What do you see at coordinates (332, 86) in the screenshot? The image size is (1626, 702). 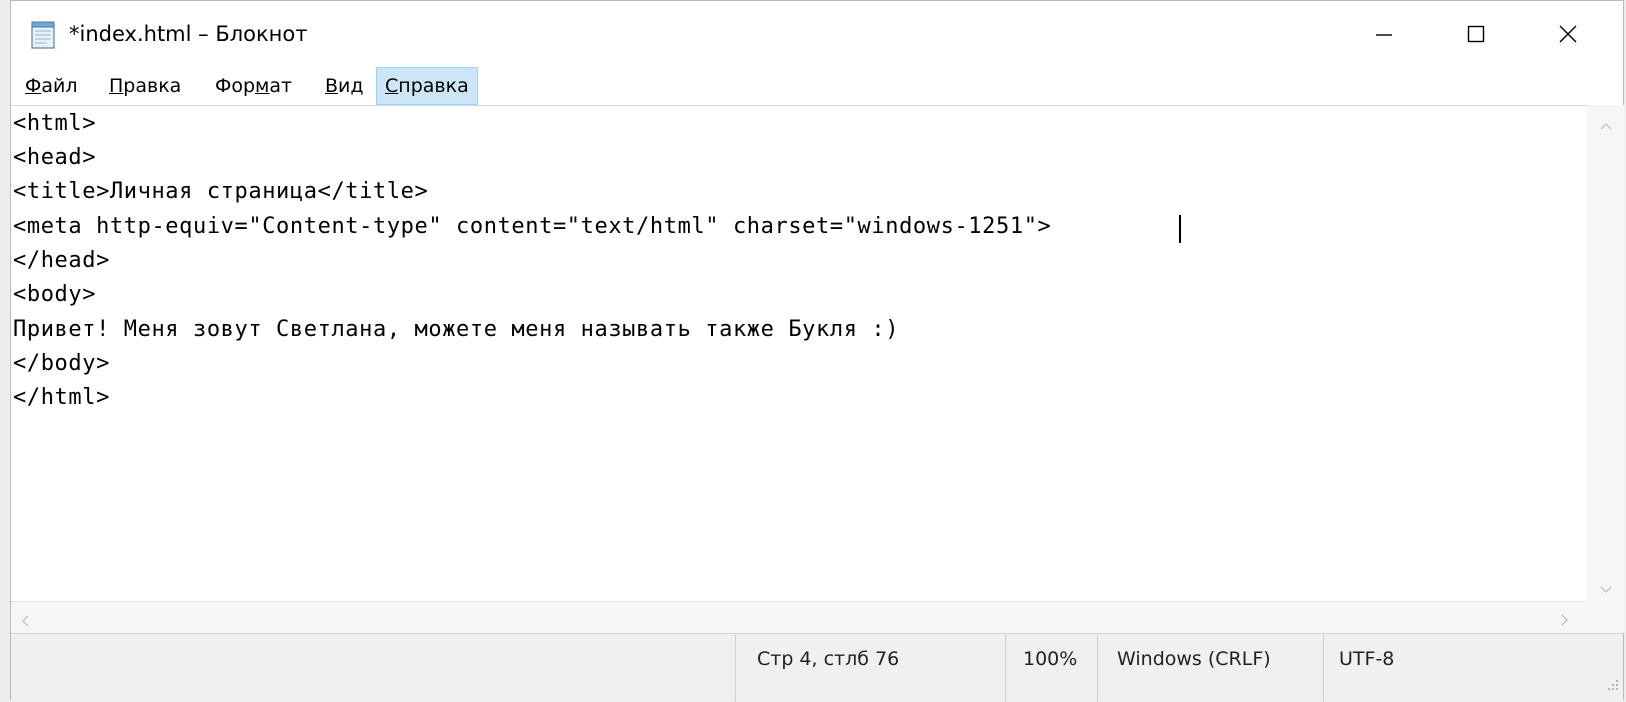 I see `menu-view-mnemonic: В` at bounding box center [332, 86].